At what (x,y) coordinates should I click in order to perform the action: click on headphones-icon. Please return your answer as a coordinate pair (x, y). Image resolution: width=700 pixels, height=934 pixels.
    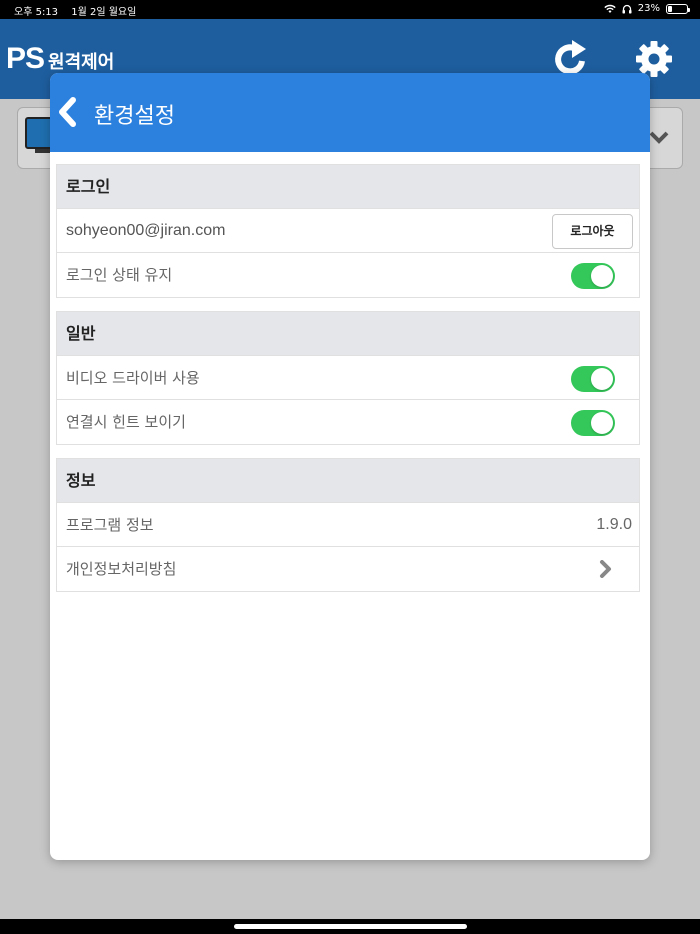
    Looking at the image, I should click on (627, 8).